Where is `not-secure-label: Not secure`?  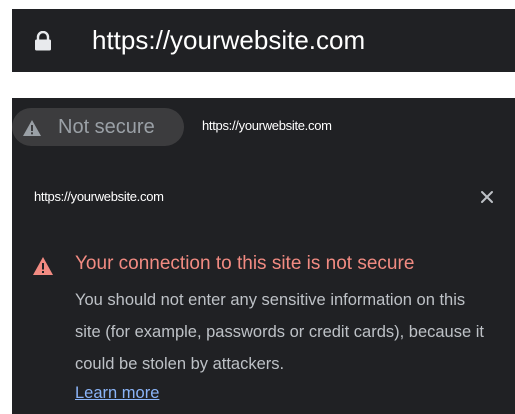
not-secure-label: Not secure is located at coordinates (106, 127).